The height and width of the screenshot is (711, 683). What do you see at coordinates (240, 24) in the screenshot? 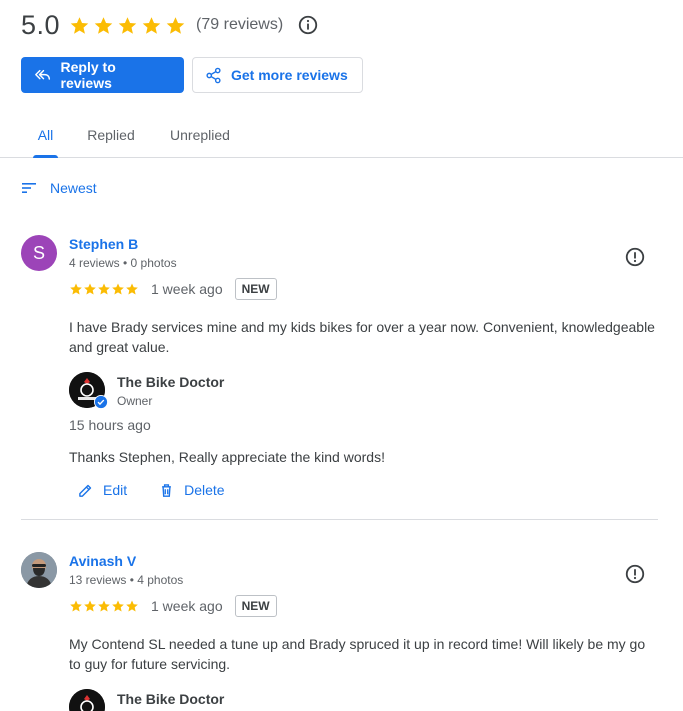
I see `review-count: (79 reviews)` at bounding box center [240, 24].